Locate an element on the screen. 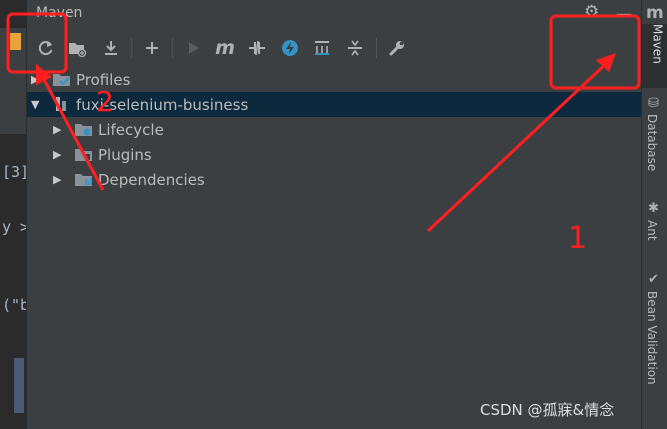  tree-item-label: Dependencies is located at coordinates (151, 179).